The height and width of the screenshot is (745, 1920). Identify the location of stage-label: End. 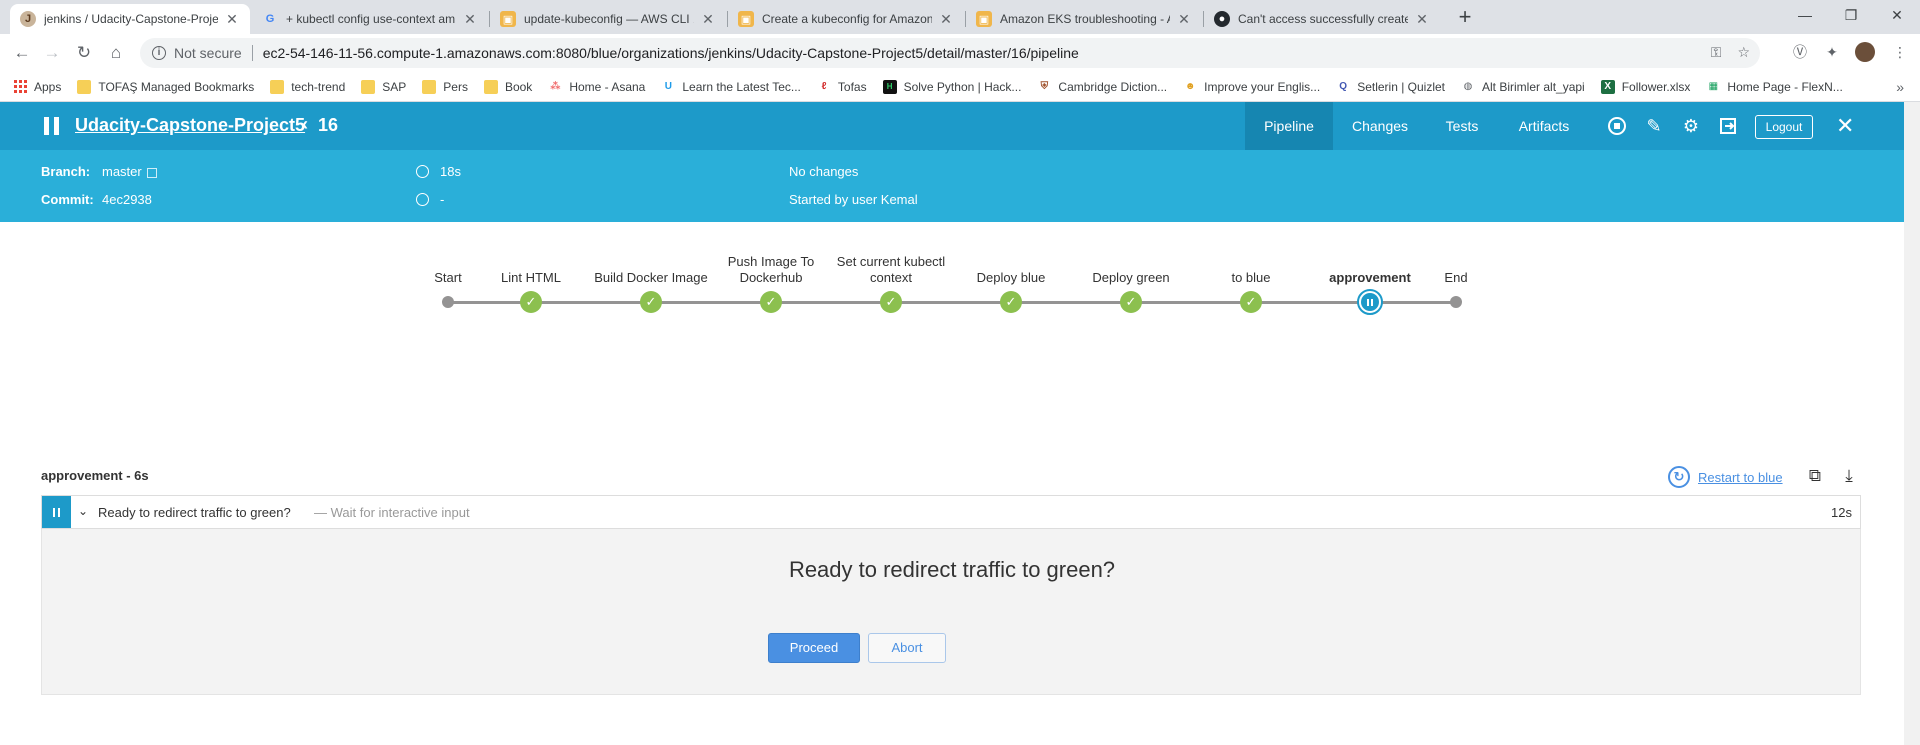
(1456, 277).